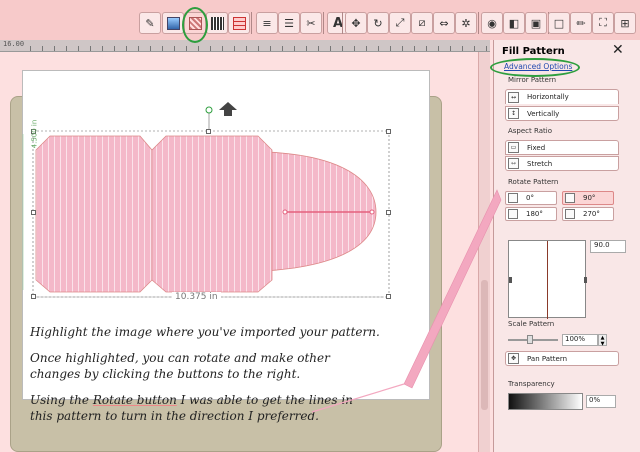  What do you see at coordinates (154, 214) in the screenshot?
I see `box-pattern-shape` at bounding box center [154, 214].